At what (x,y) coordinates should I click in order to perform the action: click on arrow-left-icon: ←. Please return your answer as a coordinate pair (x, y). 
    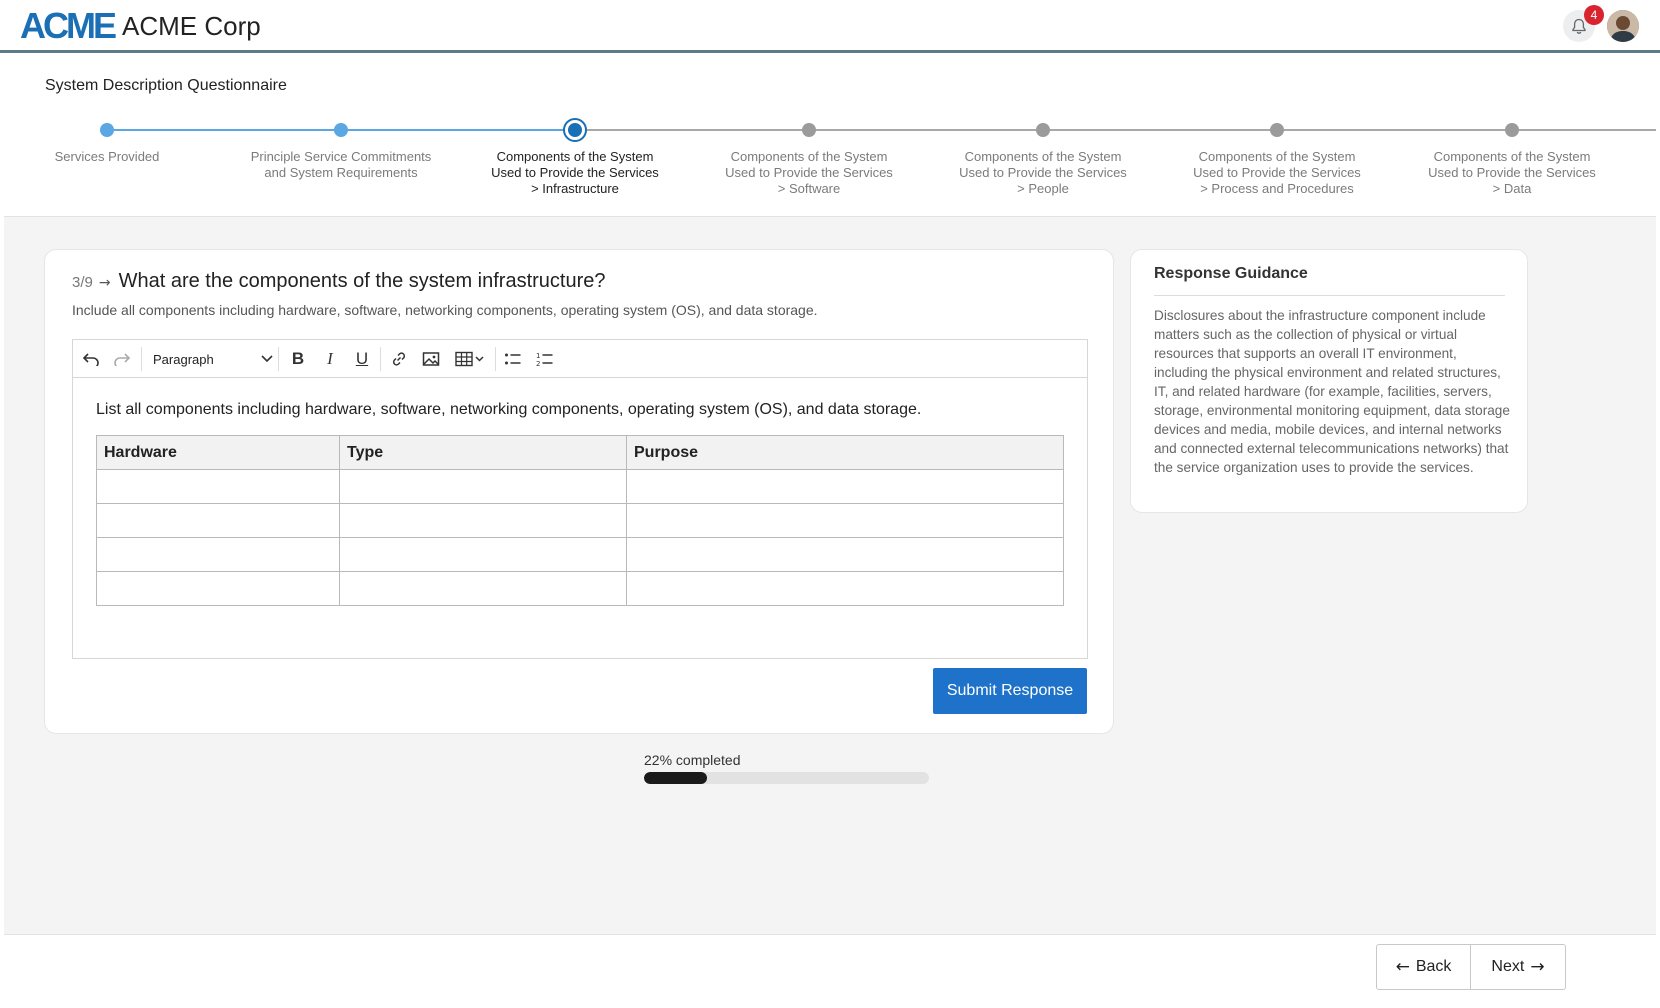
    Looking at the image, I should click on (1402, 967).